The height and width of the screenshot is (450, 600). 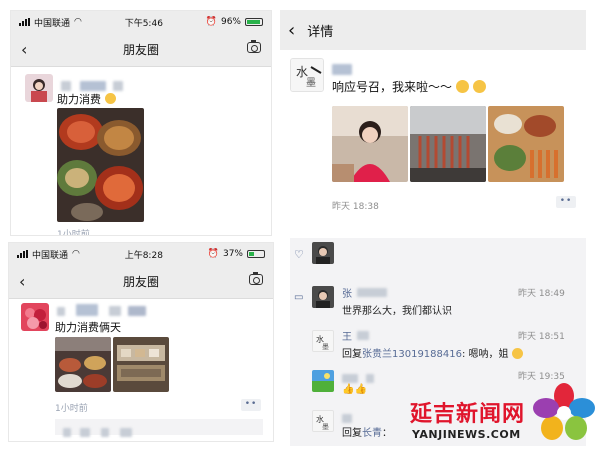 I want to click on comment-reply-row: 回复长青：, so click(x=367, y=431).